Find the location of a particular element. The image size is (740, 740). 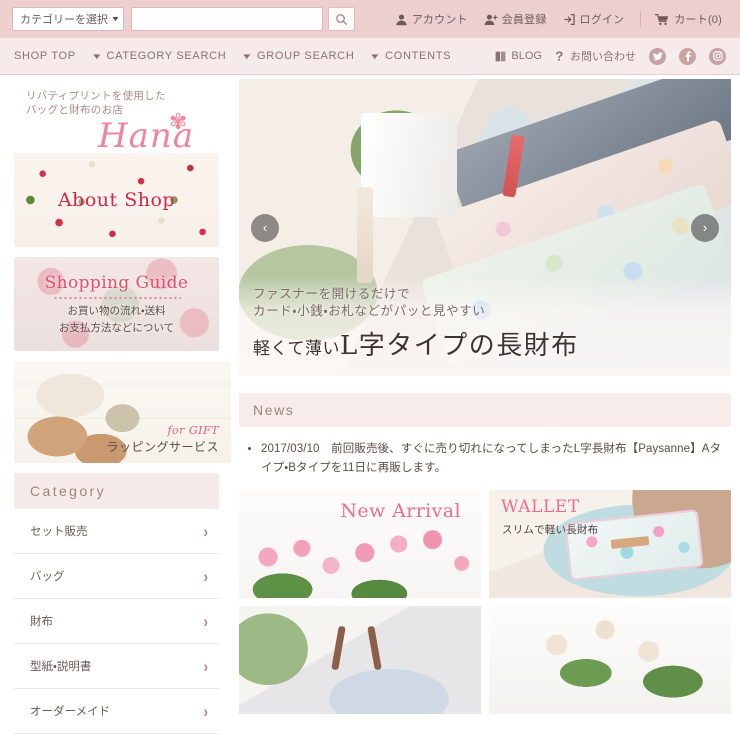

cart-link-label: カート(0) is located at coordinates (698, 20).